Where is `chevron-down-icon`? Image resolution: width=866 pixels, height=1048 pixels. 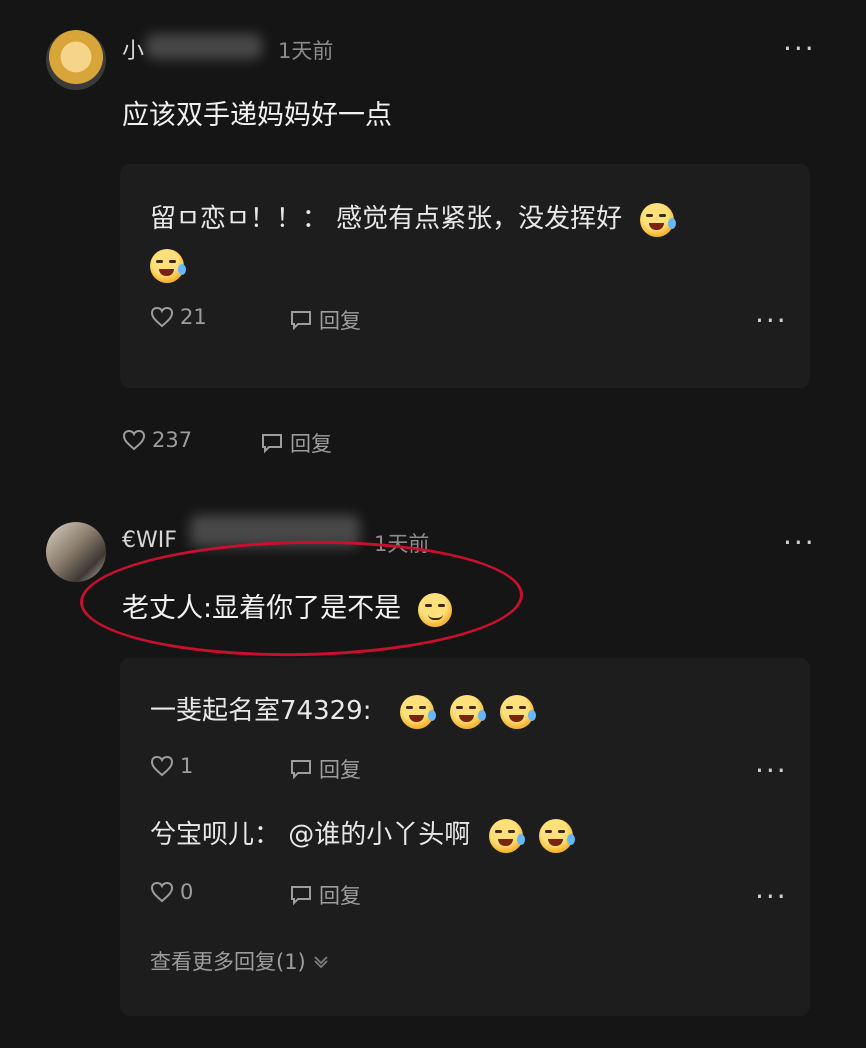 chevron-down-icon is located at coordinates (321, 962).